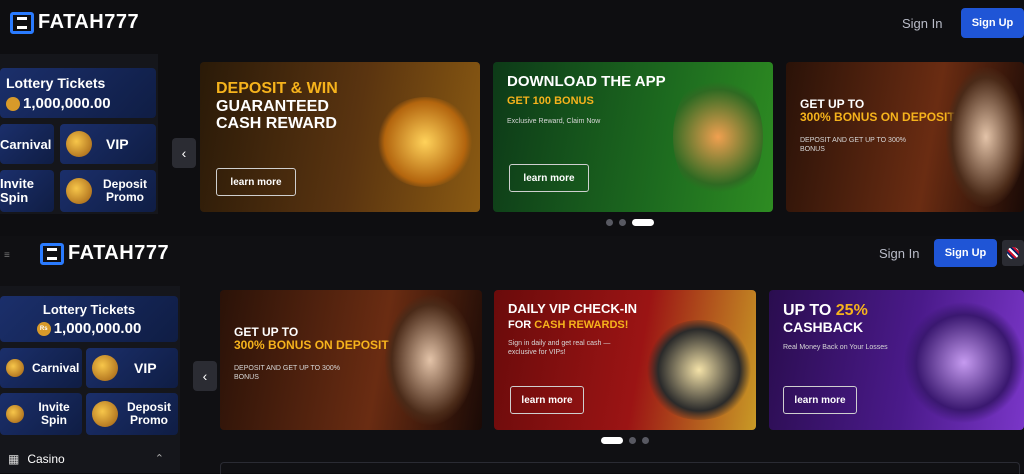 The image size is (1024, 474). Describe the element at coordinates (512, 23) in the screenshot. I see `top-header: FATAH777 Sign In Sign Up` at that location.